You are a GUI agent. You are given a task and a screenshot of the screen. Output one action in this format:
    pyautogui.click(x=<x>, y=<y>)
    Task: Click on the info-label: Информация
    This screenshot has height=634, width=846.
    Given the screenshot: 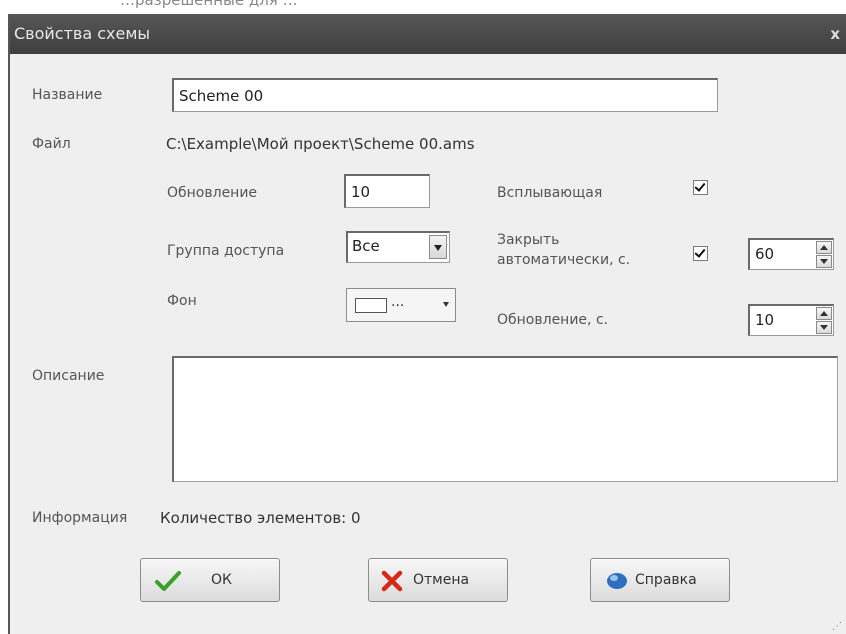 What is the action you would take?
    pyautogui.click(x=80, y=518)
    